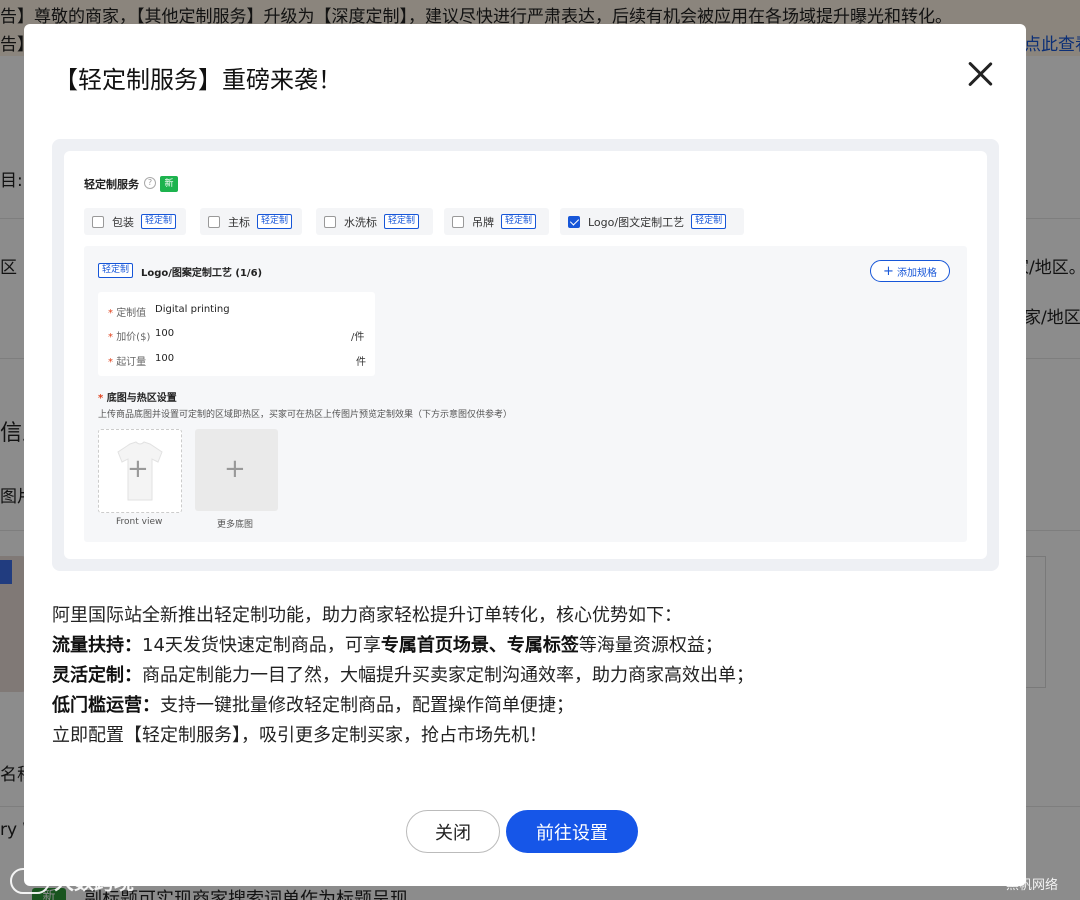  Describe the element at coordinates (367, 615) in the screenshot. I see `desc-intro: 阿里国际站全新推出轻定制功能，助力商家轻松提升订单转化，核心优势如下：` at that location.